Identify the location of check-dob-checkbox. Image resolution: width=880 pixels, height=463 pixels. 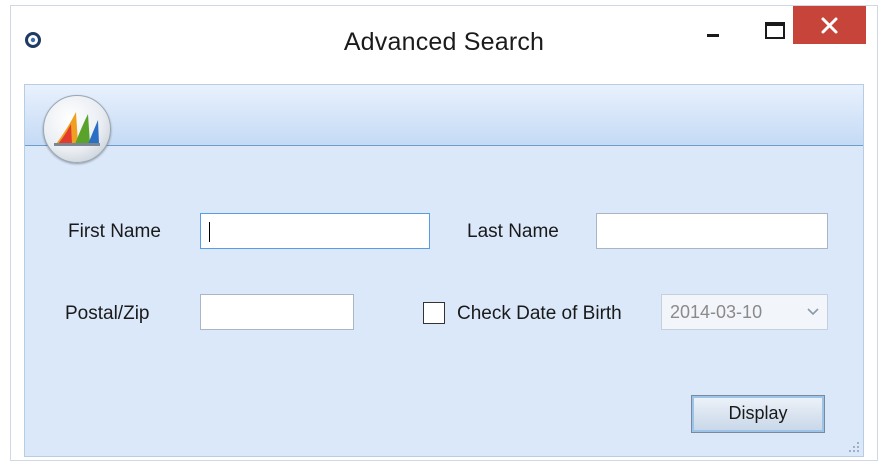
(434, 313).